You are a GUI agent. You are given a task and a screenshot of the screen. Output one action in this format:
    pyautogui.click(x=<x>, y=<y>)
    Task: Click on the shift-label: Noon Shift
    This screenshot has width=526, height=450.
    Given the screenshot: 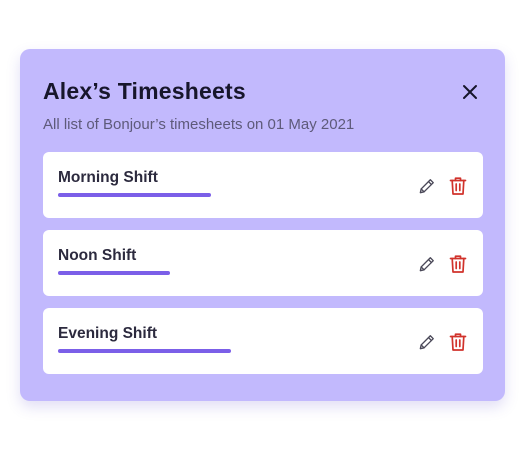 What is the action you would take?
    pyautogui.click(x=97, y=255)
    